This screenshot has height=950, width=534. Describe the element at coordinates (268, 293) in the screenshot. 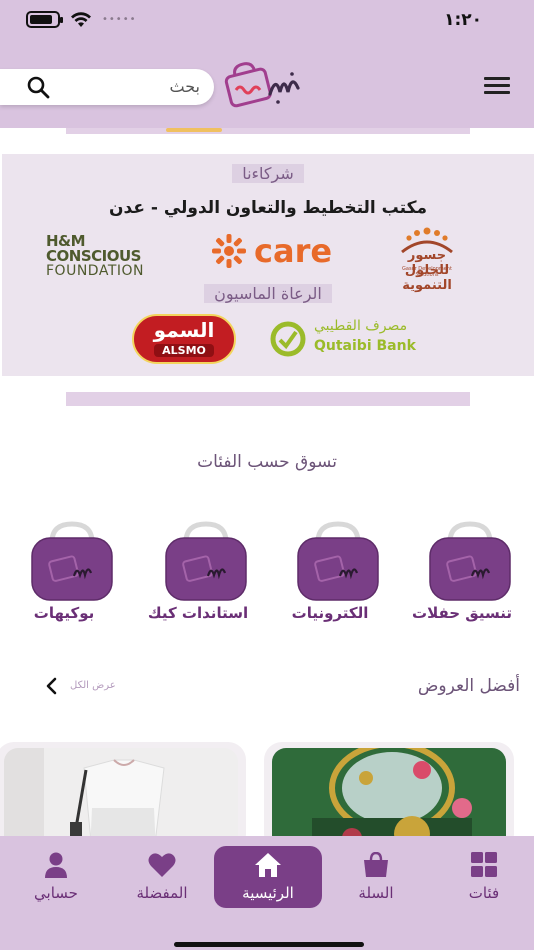

I see `sponsors-title: الرعاة الماسيون` at that location.